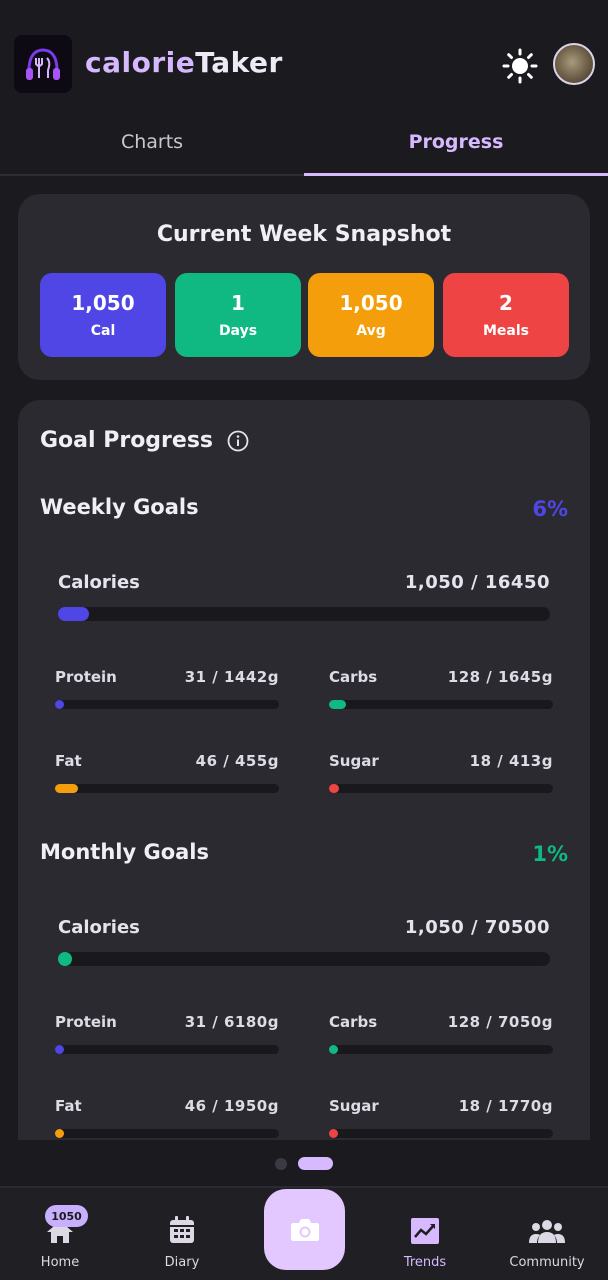  Describe the element at coordinates (60, 1262) in the screenshot. I see `nav-label: Home` at that location.